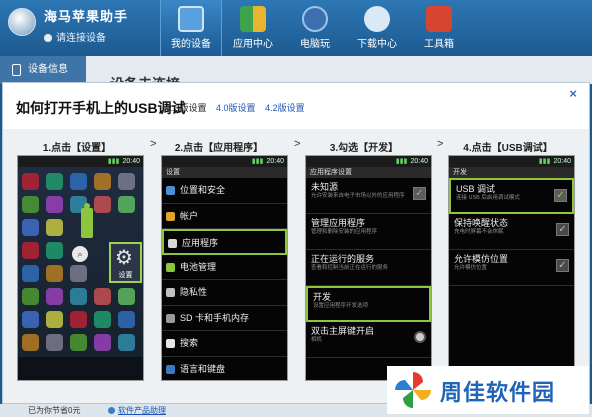 This screenshot has height=417, width=592. What do you see at coordinates (111, 410) in the screenshot?
I see `info-icon` at bounding box center [111, 410].